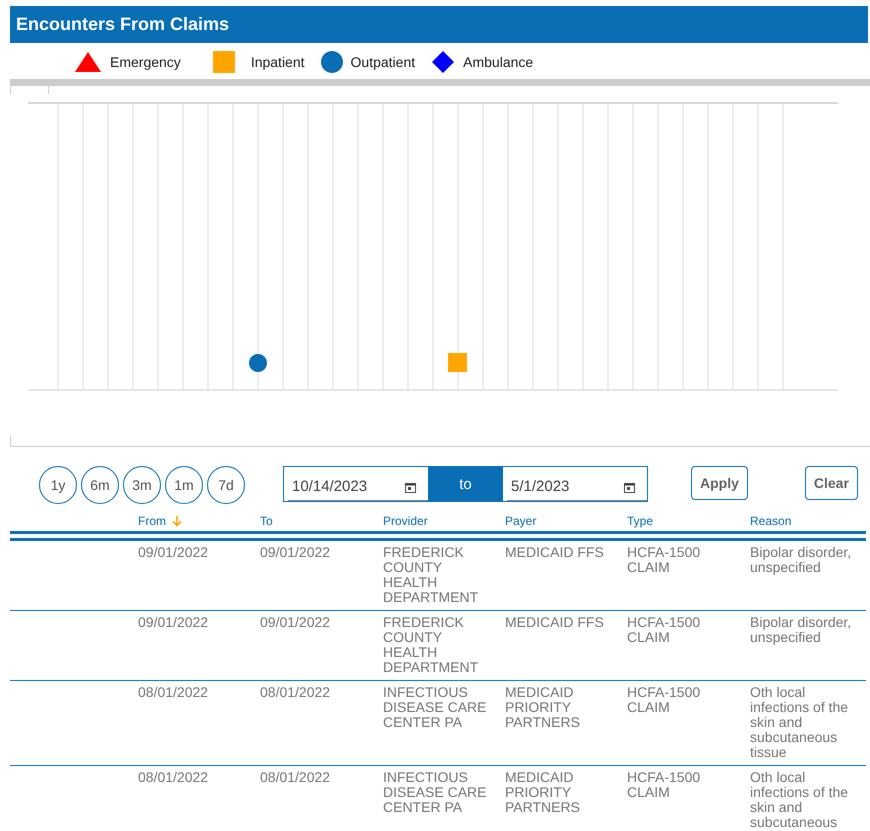  I want to click on column-header: To, so click(266, 521).